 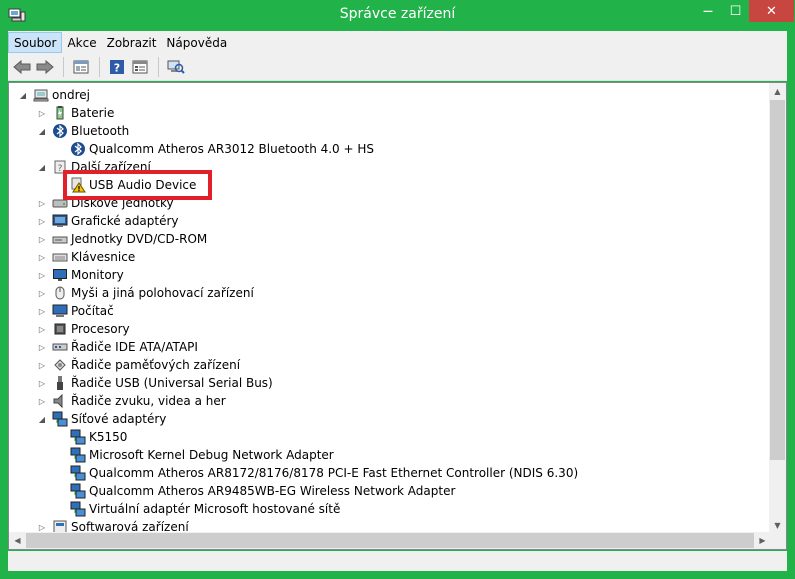 What do you see at coordinates (108, 437) in the screenshot?
I see `tree-item-label: K5150` at bounding box center [108, 437].